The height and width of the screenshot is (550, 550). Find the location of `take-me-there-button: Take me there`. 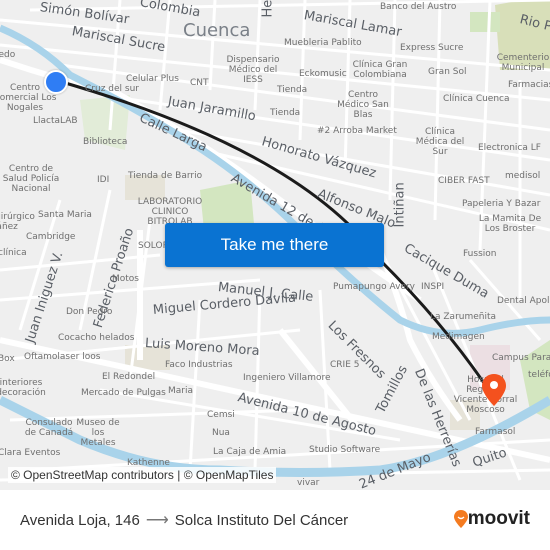

take-me-there-button: Take me there is located at coordinates (274, 245).